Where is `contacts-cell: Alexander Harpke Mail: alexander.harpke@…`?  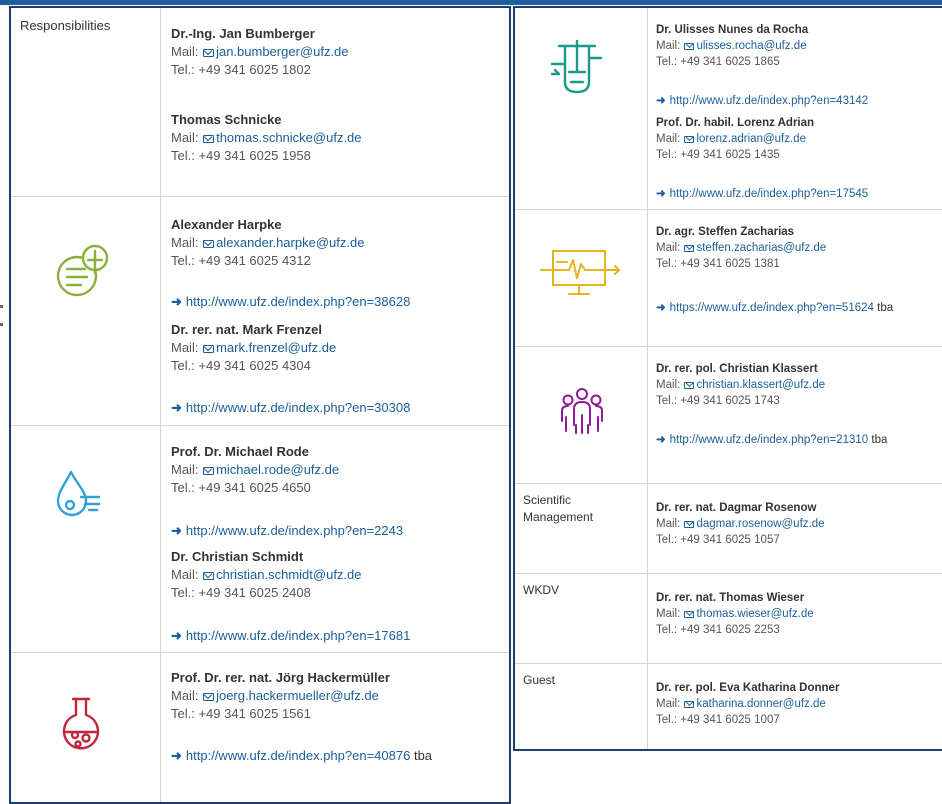
contacts-cell: Alexander Harpke Mail: alexander.harpke@… is located at coordinates (335, 311).